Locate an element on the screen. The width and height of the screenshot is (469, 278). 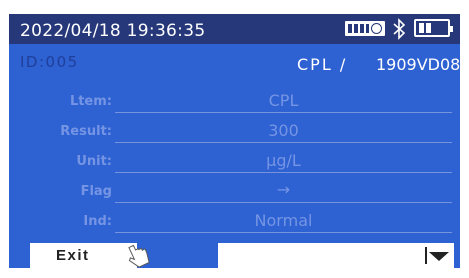
datetime-display: 2022/04/18 19:36:35 is located at coordinates (113, 31).